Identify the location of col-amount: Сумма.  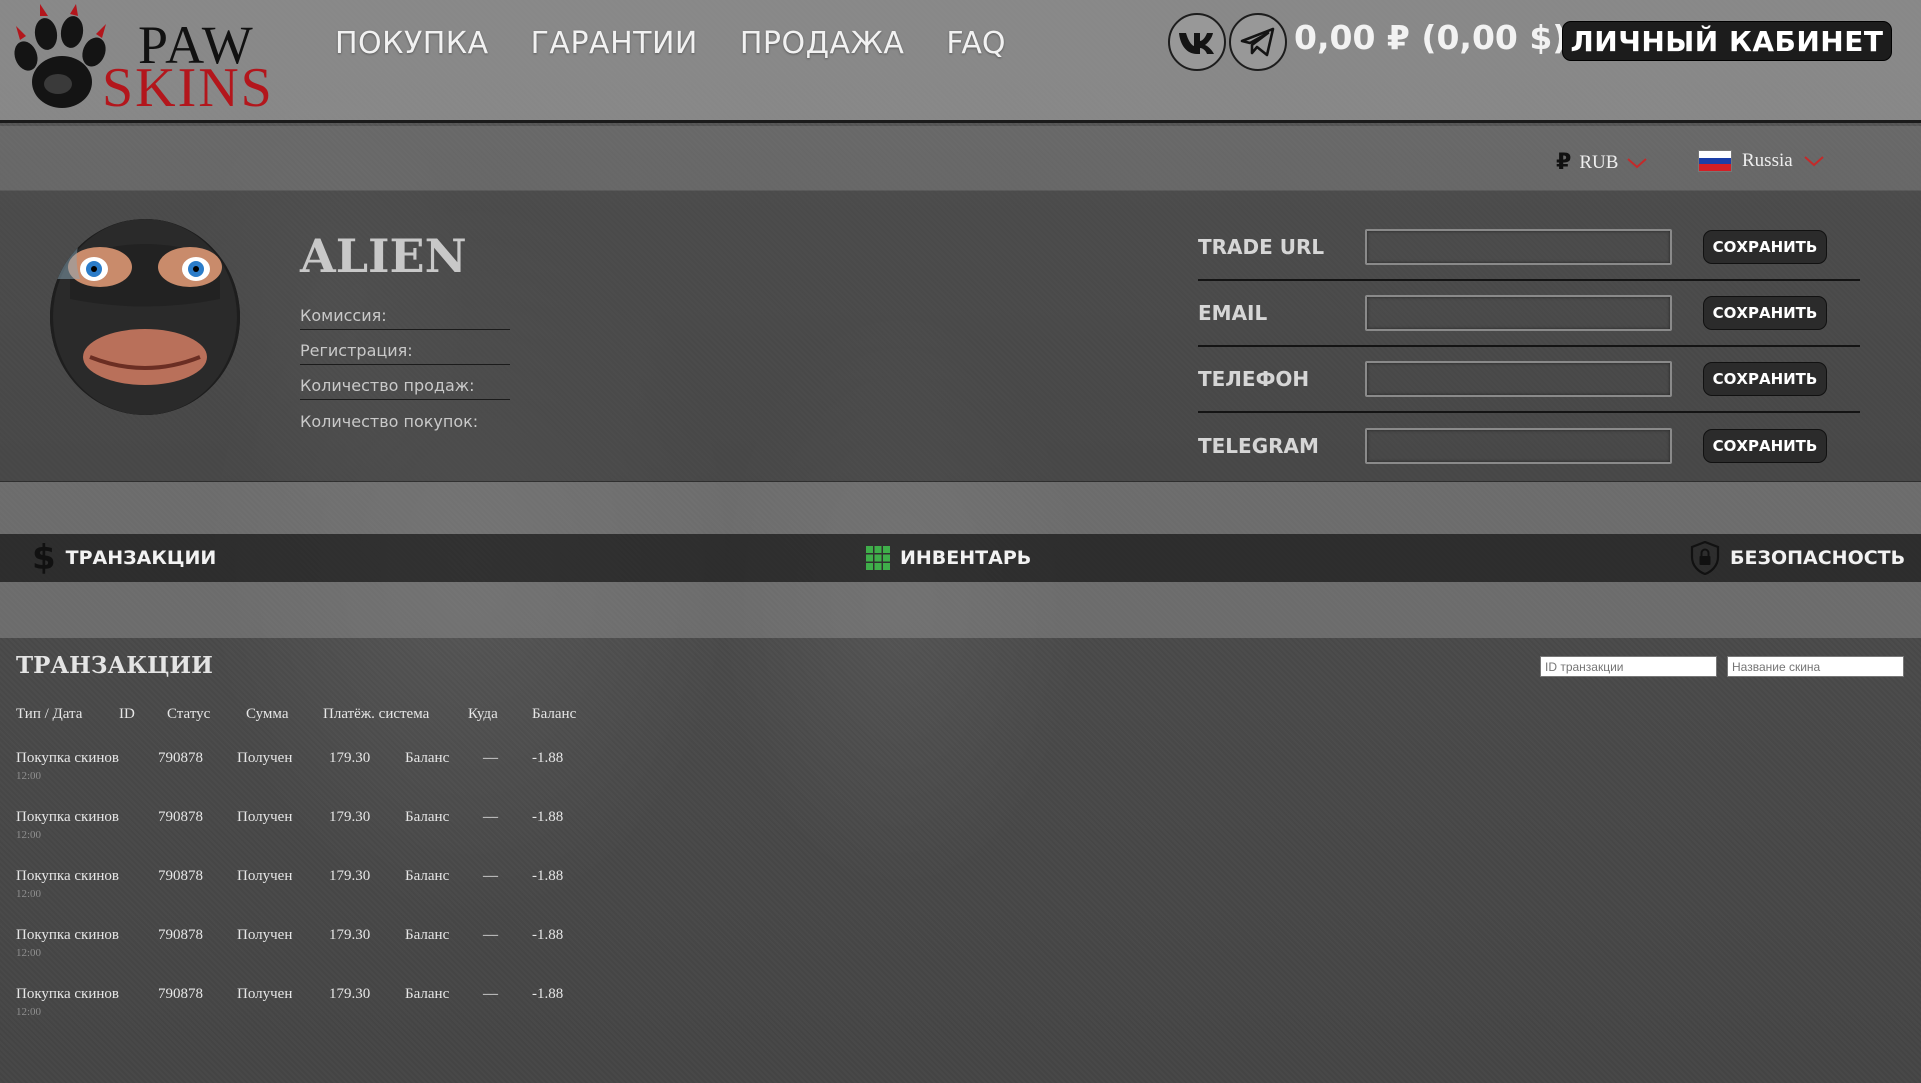
(267, 714).